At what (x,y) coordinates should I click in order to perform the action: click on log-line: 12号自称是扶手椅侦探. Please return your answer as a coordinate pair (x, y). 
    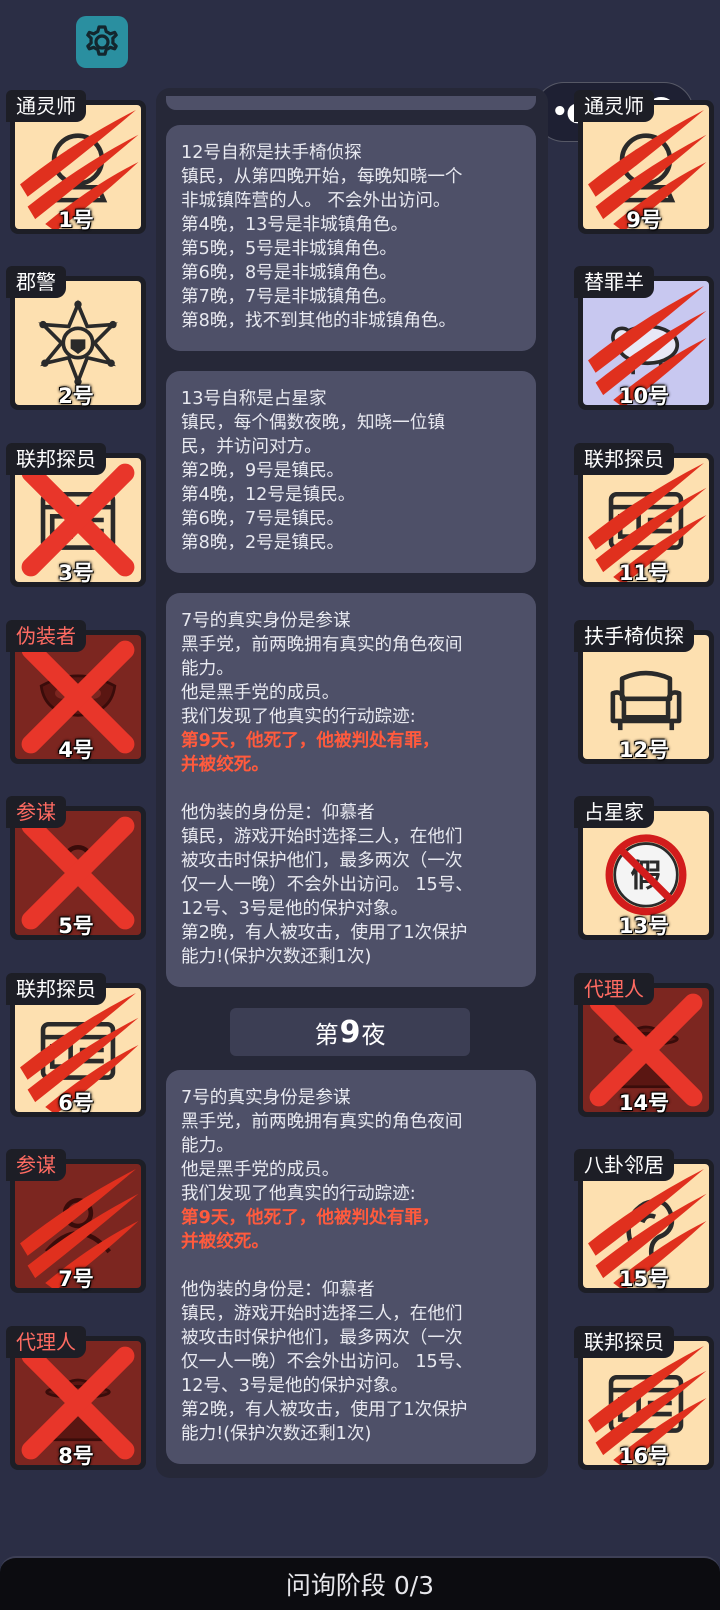
    Looking at the image, I should click on (271, 153).